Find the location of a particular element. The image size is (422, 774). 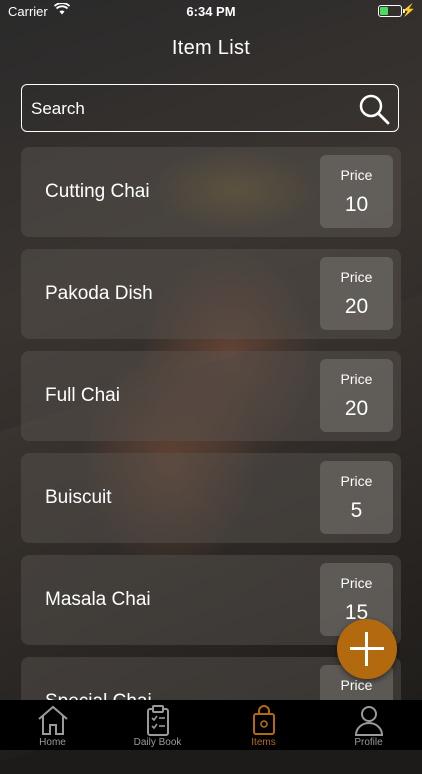

price-badge: Price 5 is located at coordinates (356, 497).